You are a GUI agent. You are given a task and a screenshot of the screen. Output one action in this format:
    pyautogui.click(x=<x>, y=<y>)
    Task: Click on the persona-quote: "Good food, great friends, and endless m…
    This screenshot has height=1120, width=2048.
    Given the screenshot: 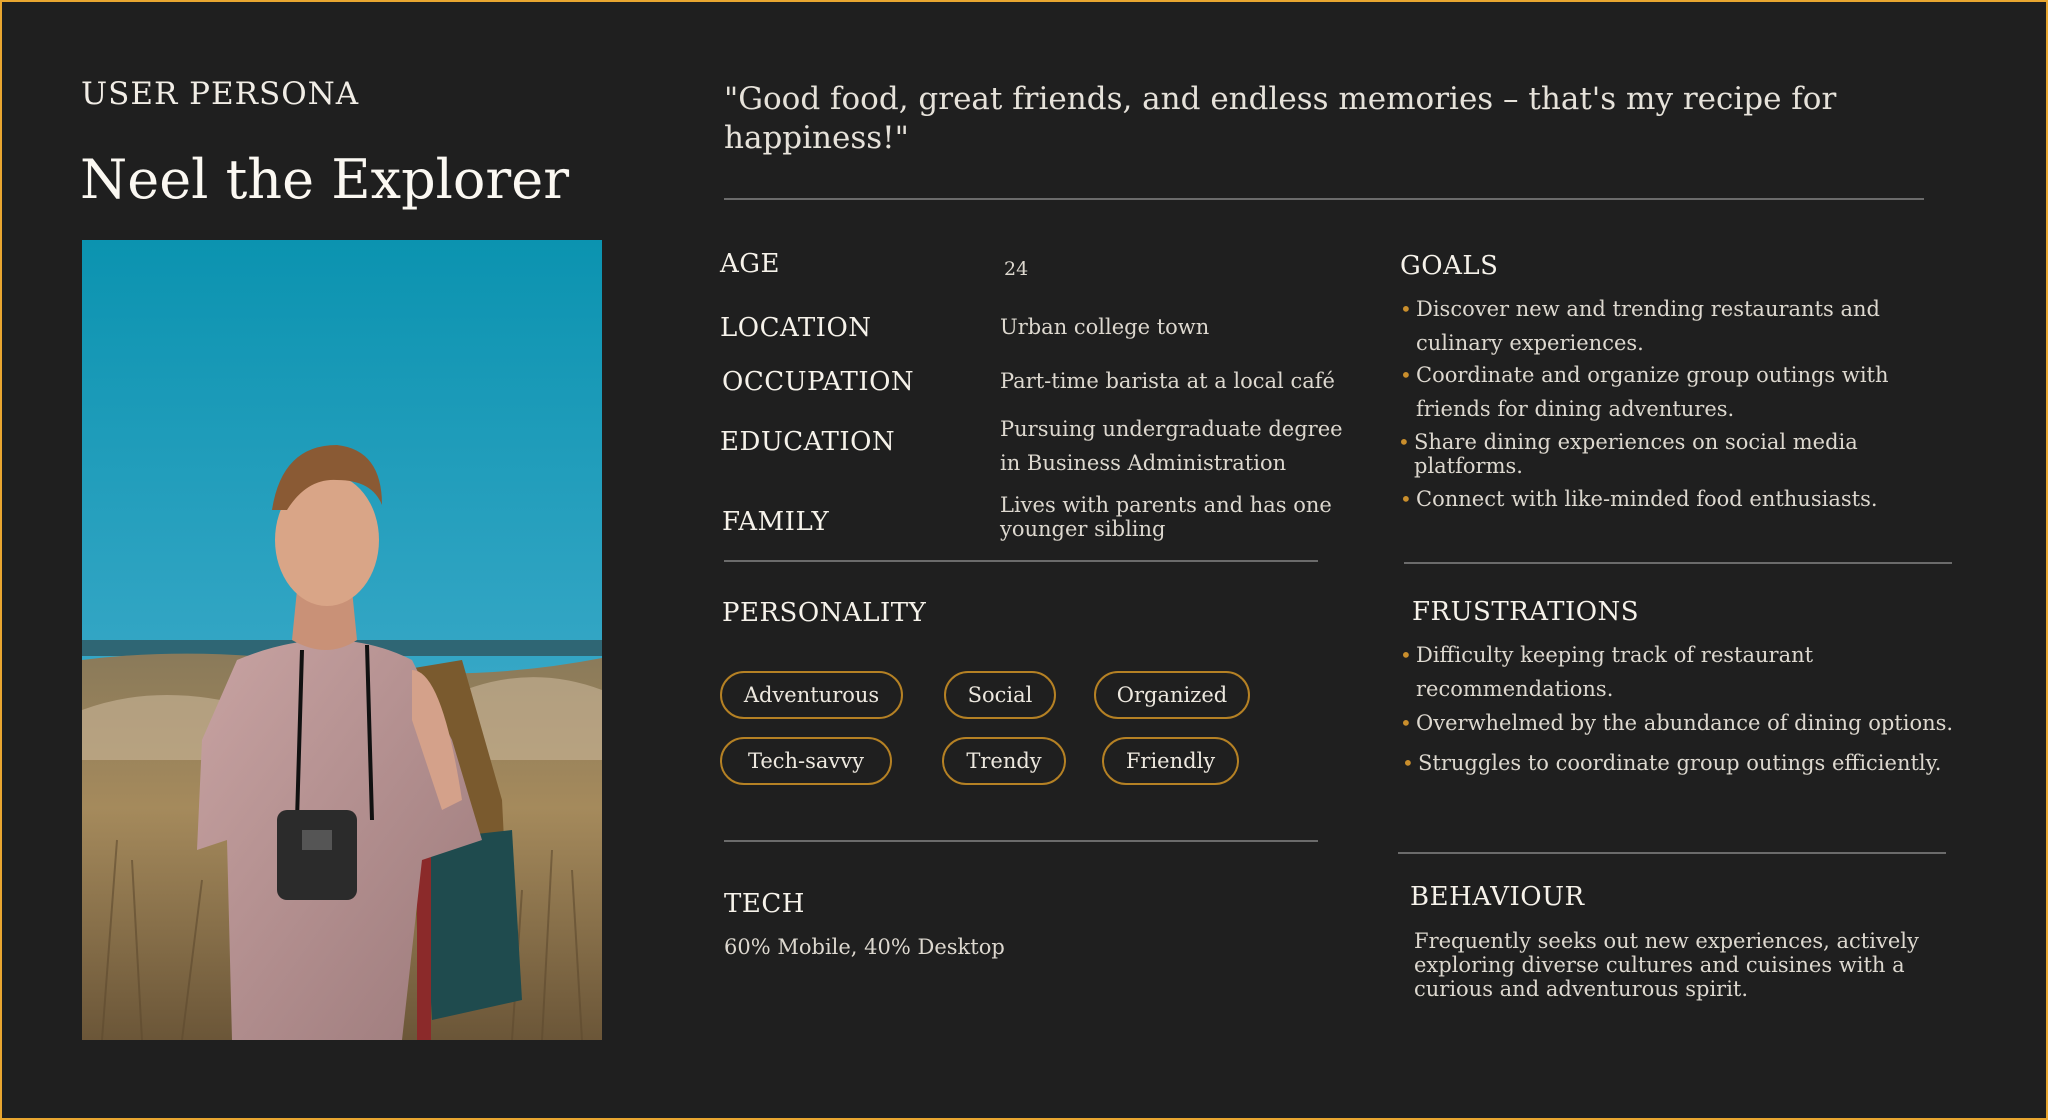 What is the action you would take?
    pyautogui.click(x=1280, y=118)
    